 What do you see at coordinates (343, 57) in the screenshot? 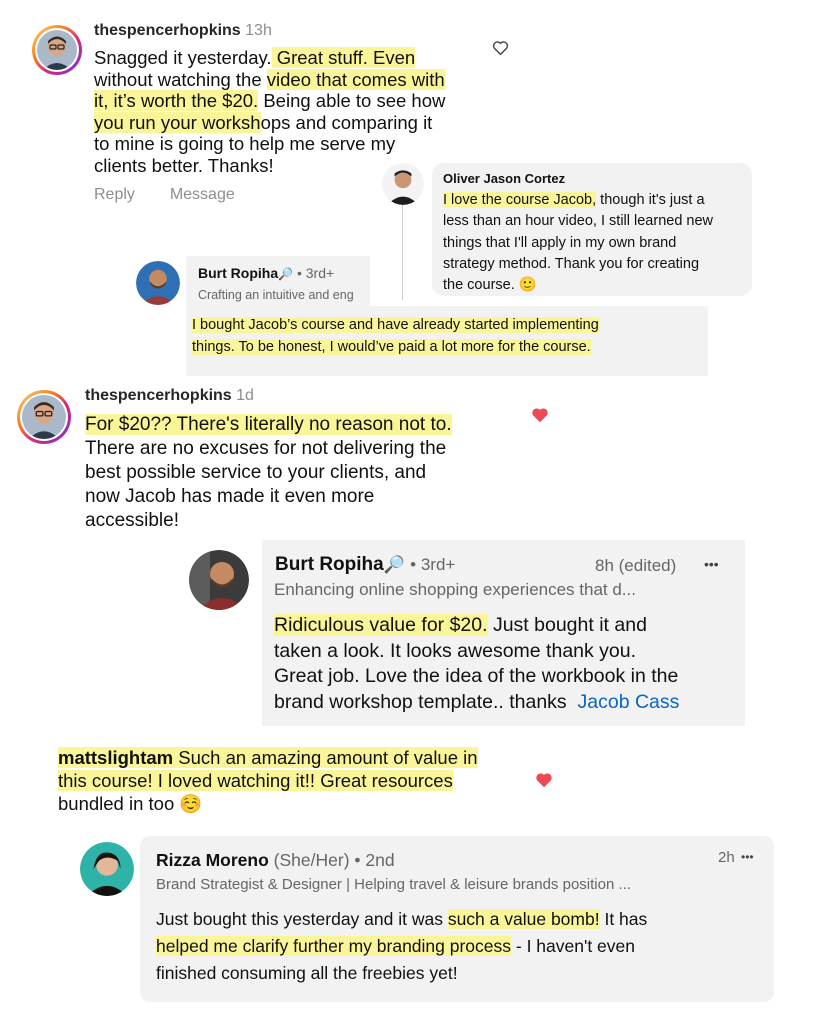
I see `comment-text-segment: Great stuff. Even` at bounding box center [343, 57].